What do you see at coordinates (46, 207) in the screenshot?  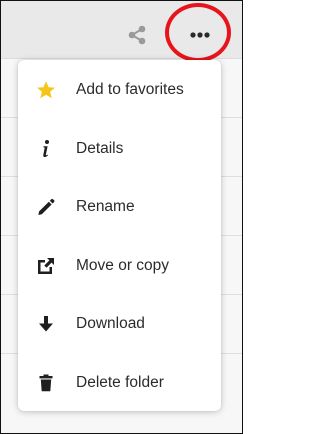 I see `pencil-icon` at bounding box center [46, 207].